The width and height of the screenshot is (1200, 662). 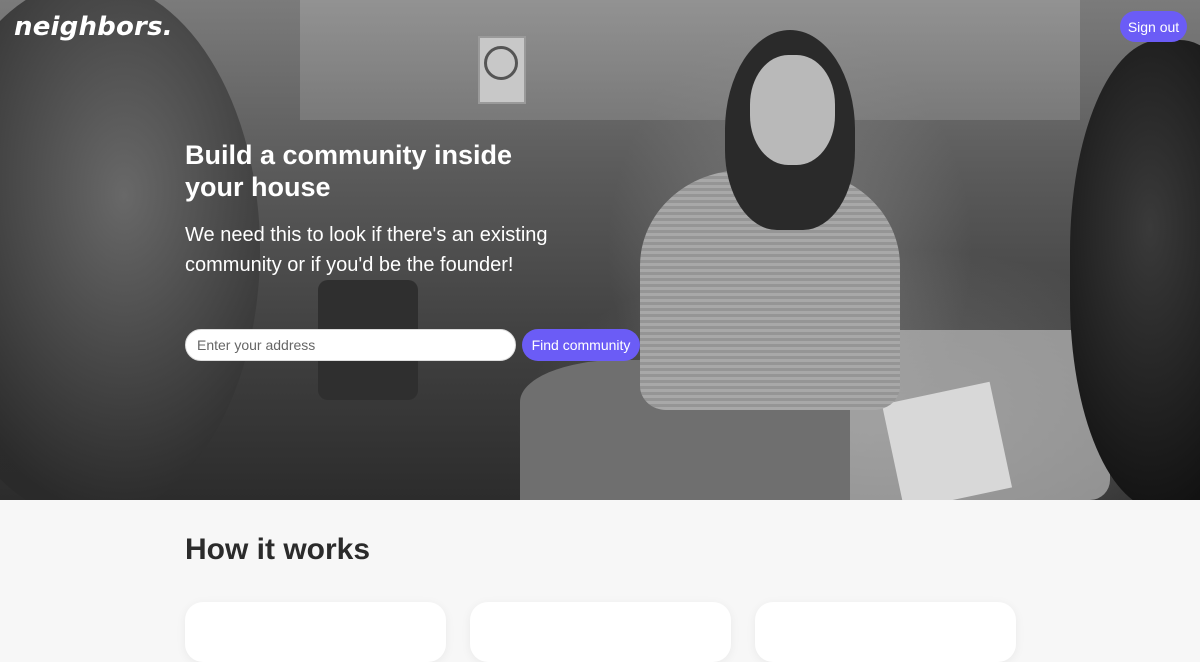 I want to click on sign-out-button: Sign out, so click(x=1153, y=26).